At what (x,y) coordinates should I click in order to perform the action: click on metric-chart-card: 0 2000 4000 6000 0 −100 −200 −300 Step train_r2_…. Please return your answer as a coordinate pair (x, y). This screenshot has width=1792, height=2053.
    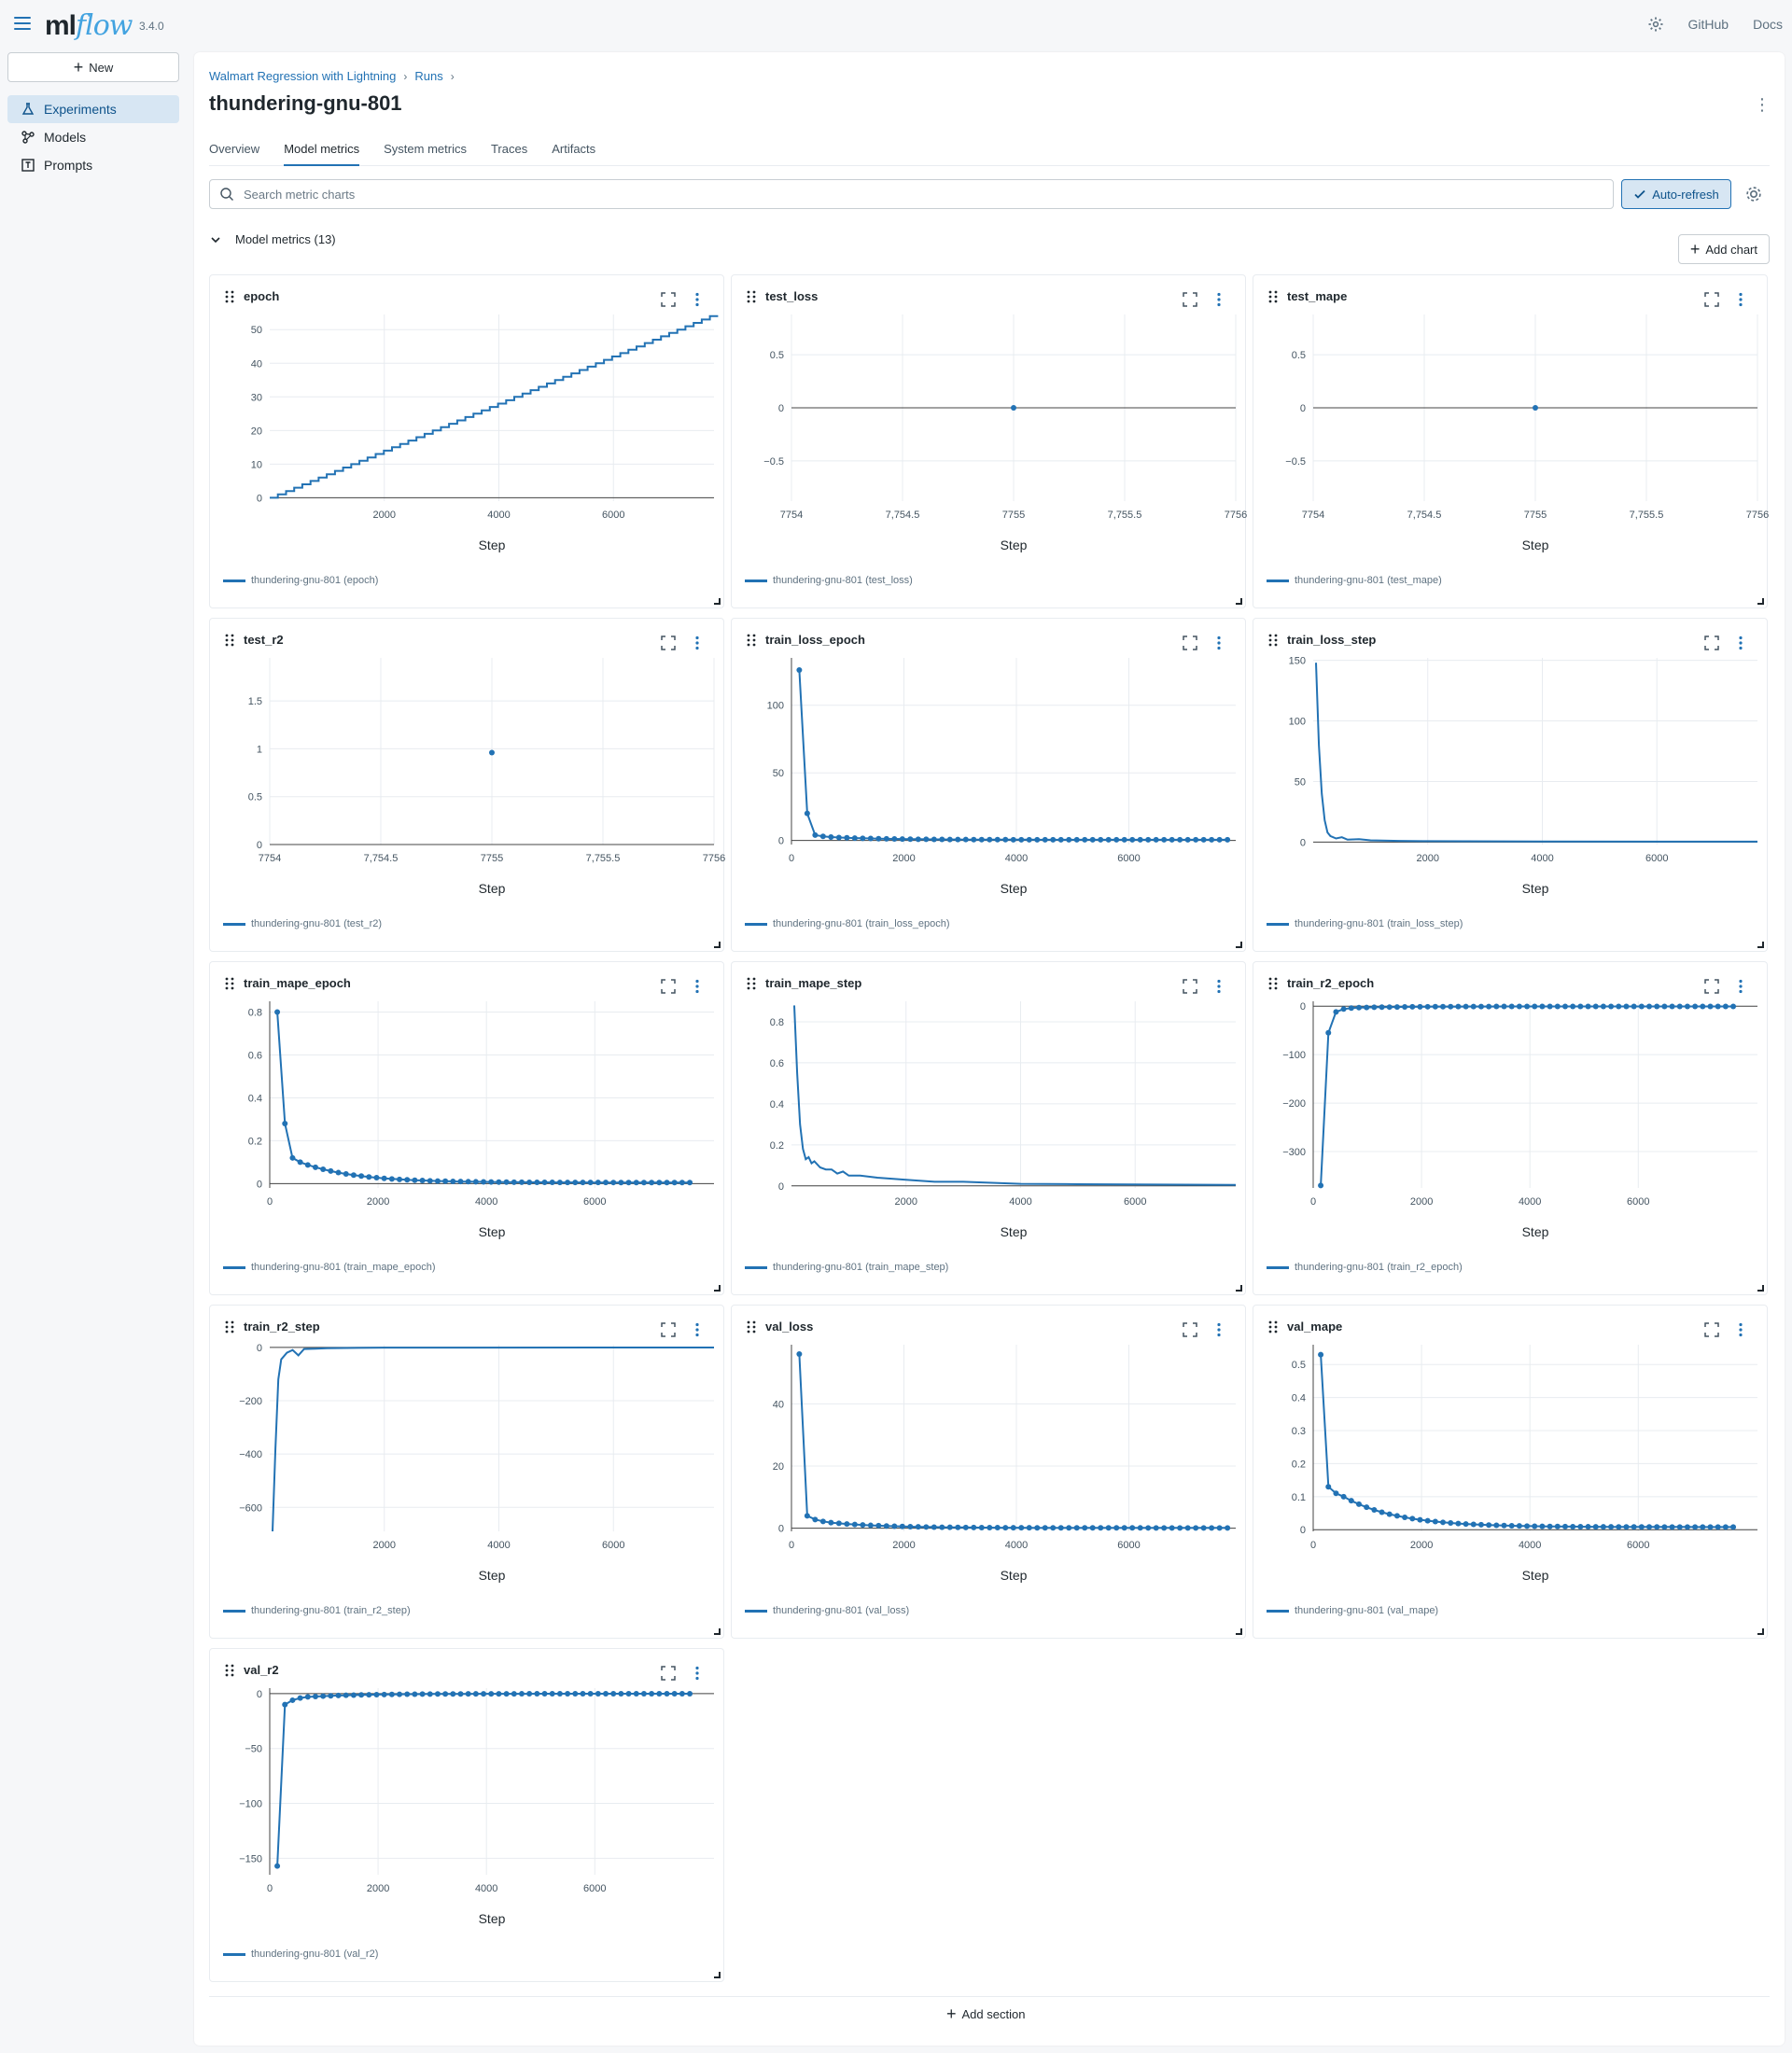
    Looking at the image, I should click on (1510, 1128).